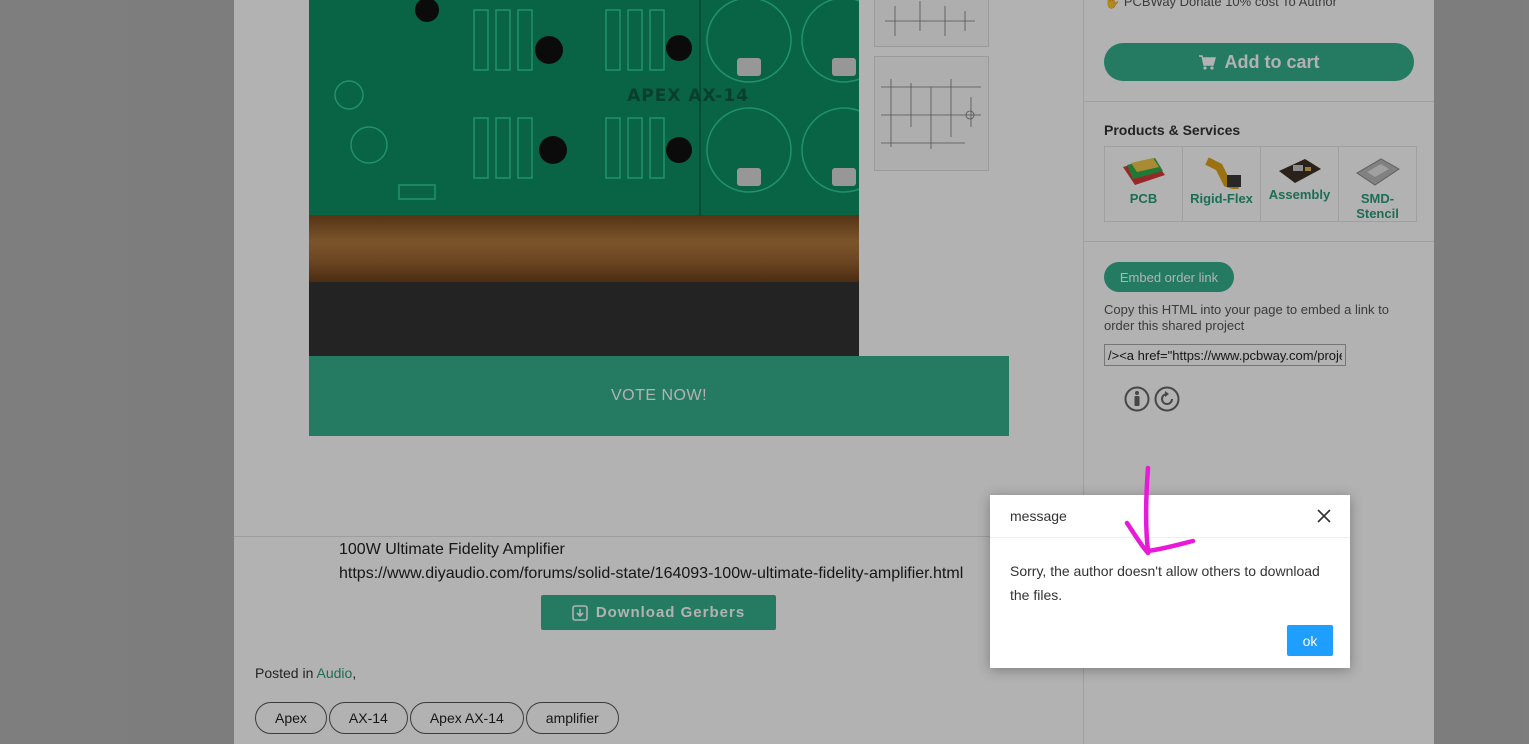 Image resolution: width=1529 pixels, height=744 pixels. I want to click on ok-button: ok, so click(1310, 640).